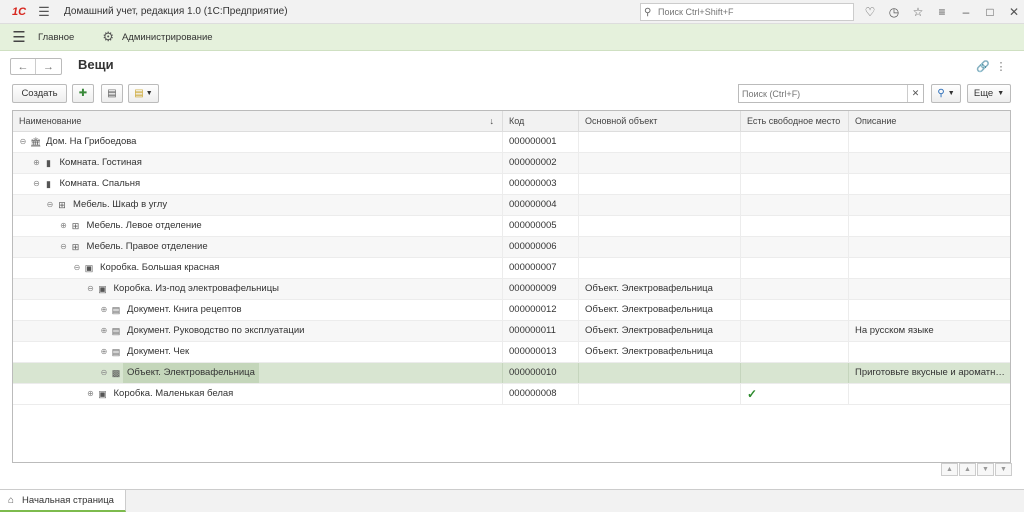 This screenshot has width=1024, height=512. What do you see at coordinates (492, 121) in the screenshot?
I see `sort-arrow-icon: ↓` at bounding box center [492, 121].